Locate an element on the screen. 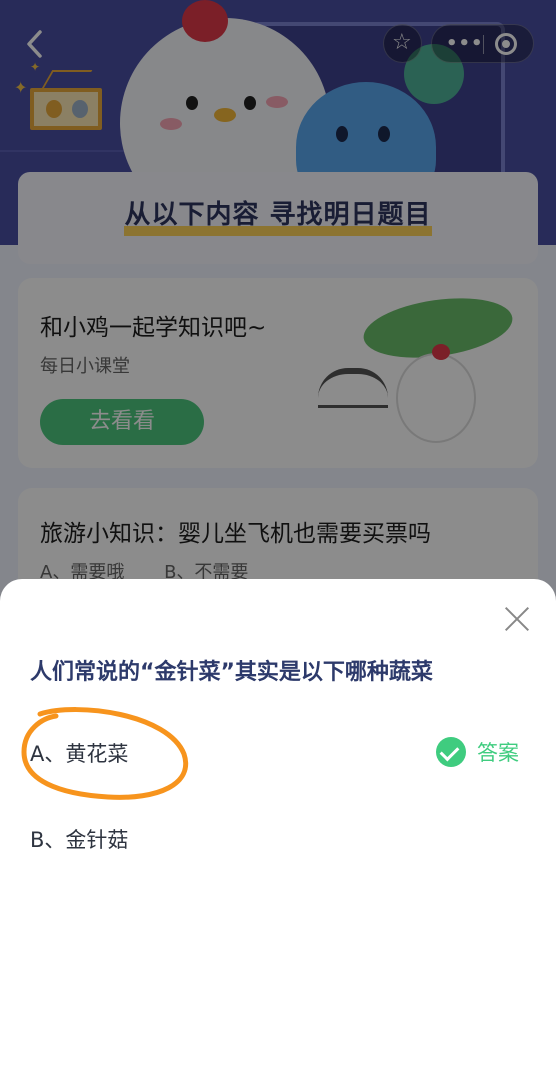 Image resolution: width=556 pixels, height=1080 pixels. option-b: B、金针菇 is located at coordinates (79, 839).